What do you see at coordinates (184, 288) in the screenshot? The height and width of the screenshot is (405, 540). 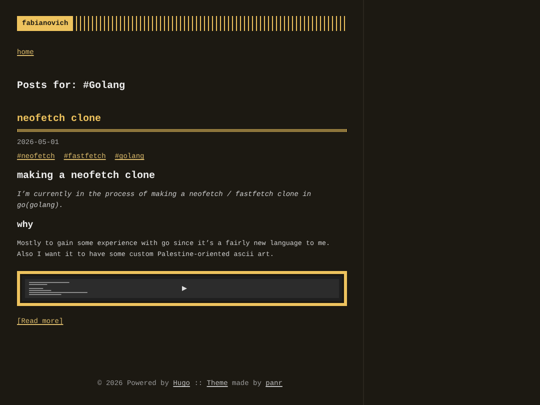 I see `play-icon` at bounding box center [184, 288].